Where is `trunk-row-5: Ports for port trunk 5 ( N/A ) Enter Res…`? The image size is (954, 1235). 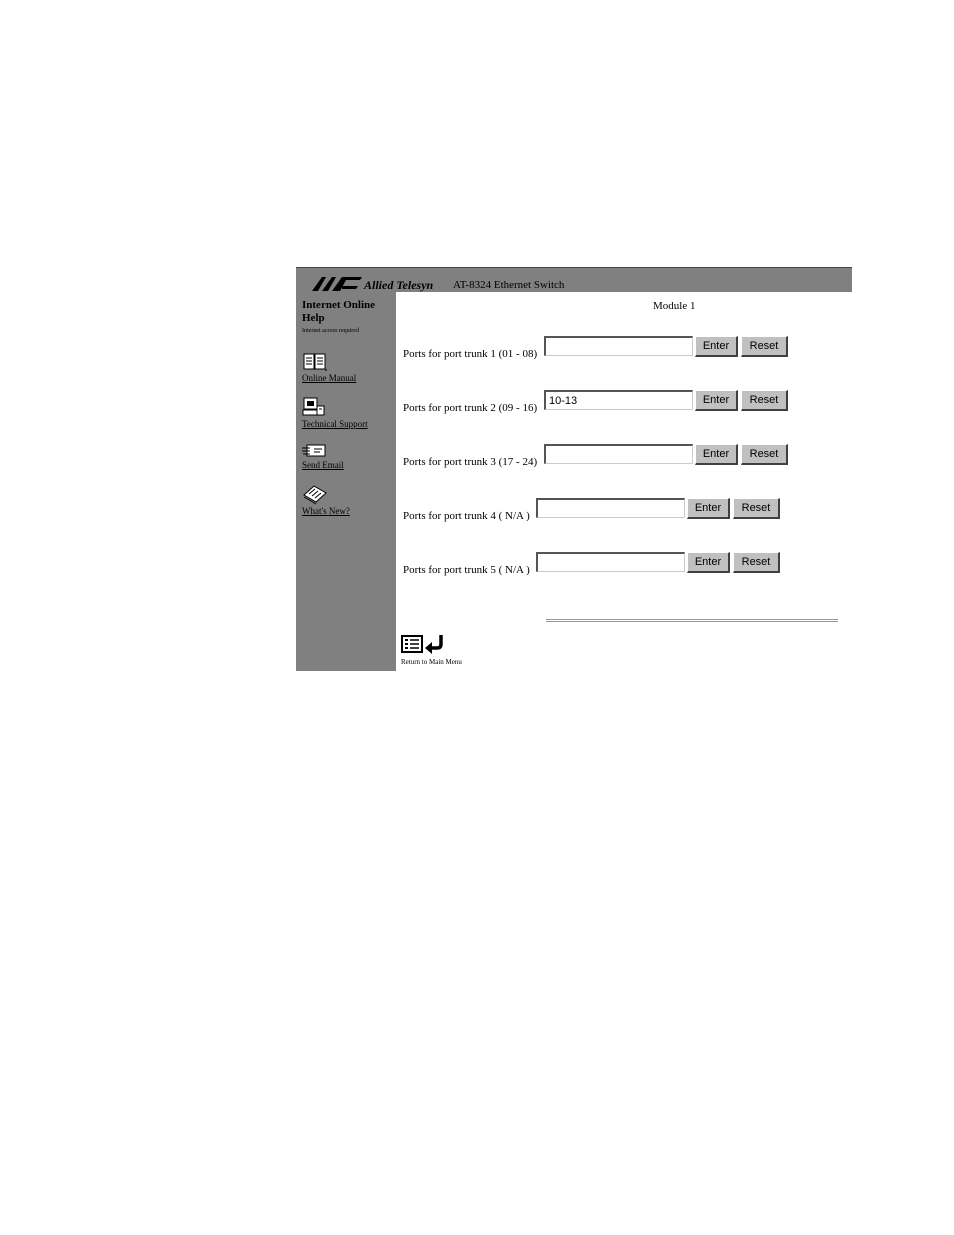
trunk-row-5: Ports for port trunk 5 ( N/A ) Enter Res… is located at coordinates (624, 564).